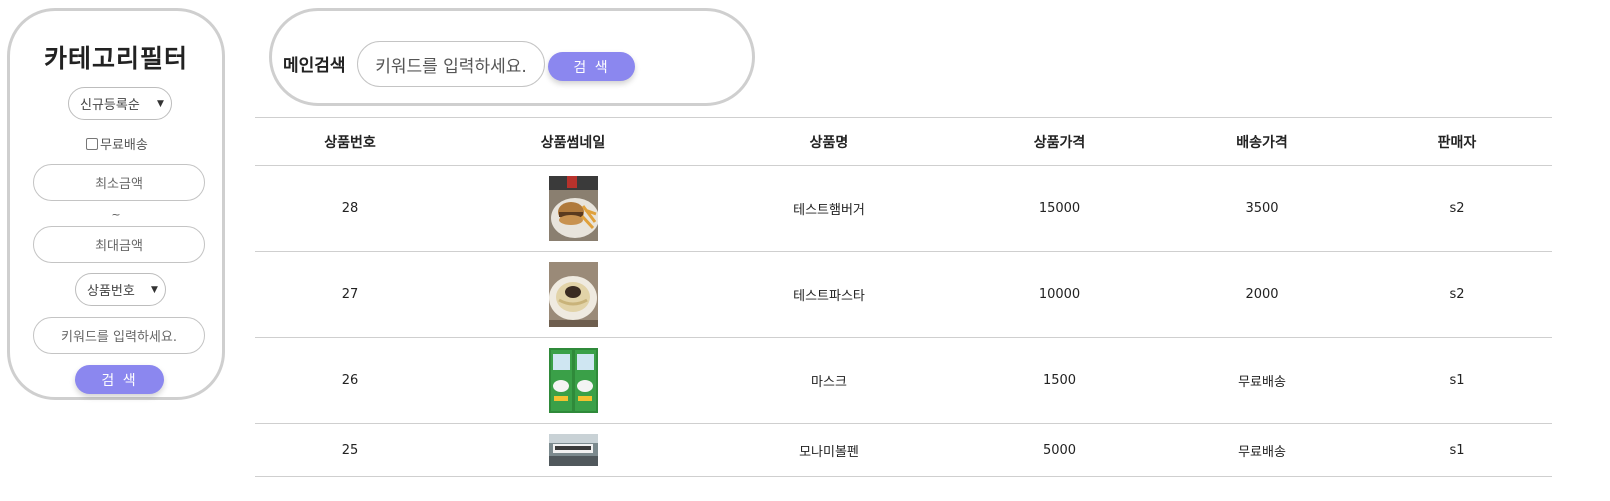 This screenshot has height=501, width=1610. What do you see at coordinates (92, 143) in the screenshot?
I see `free-shipping-checkbox` at bounding box center [92, 143].